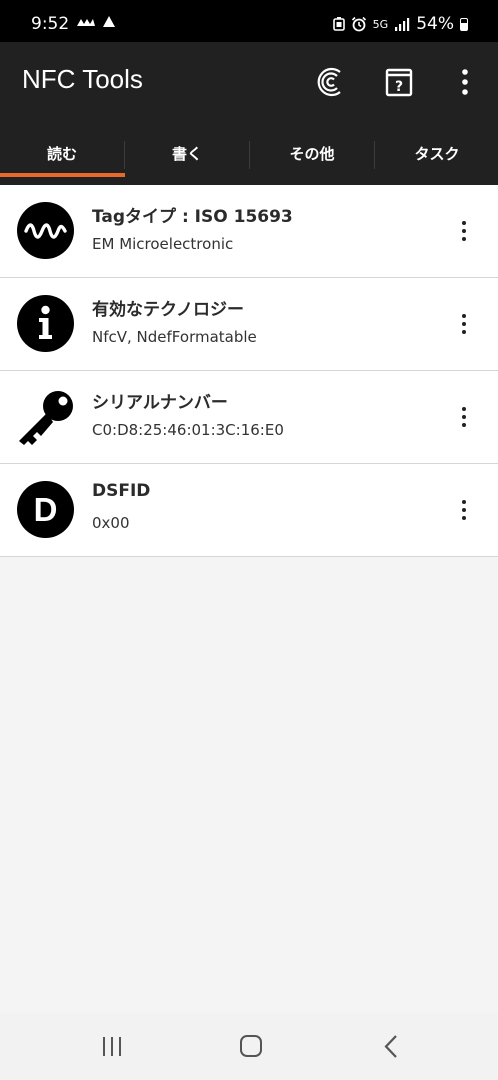 The width and height of the screenshot is (498, 1080). I want to click on list-item-serial-number: シリアルナンバー C0:D8:25:46:01:3C:16:E0, so click(249, 417).